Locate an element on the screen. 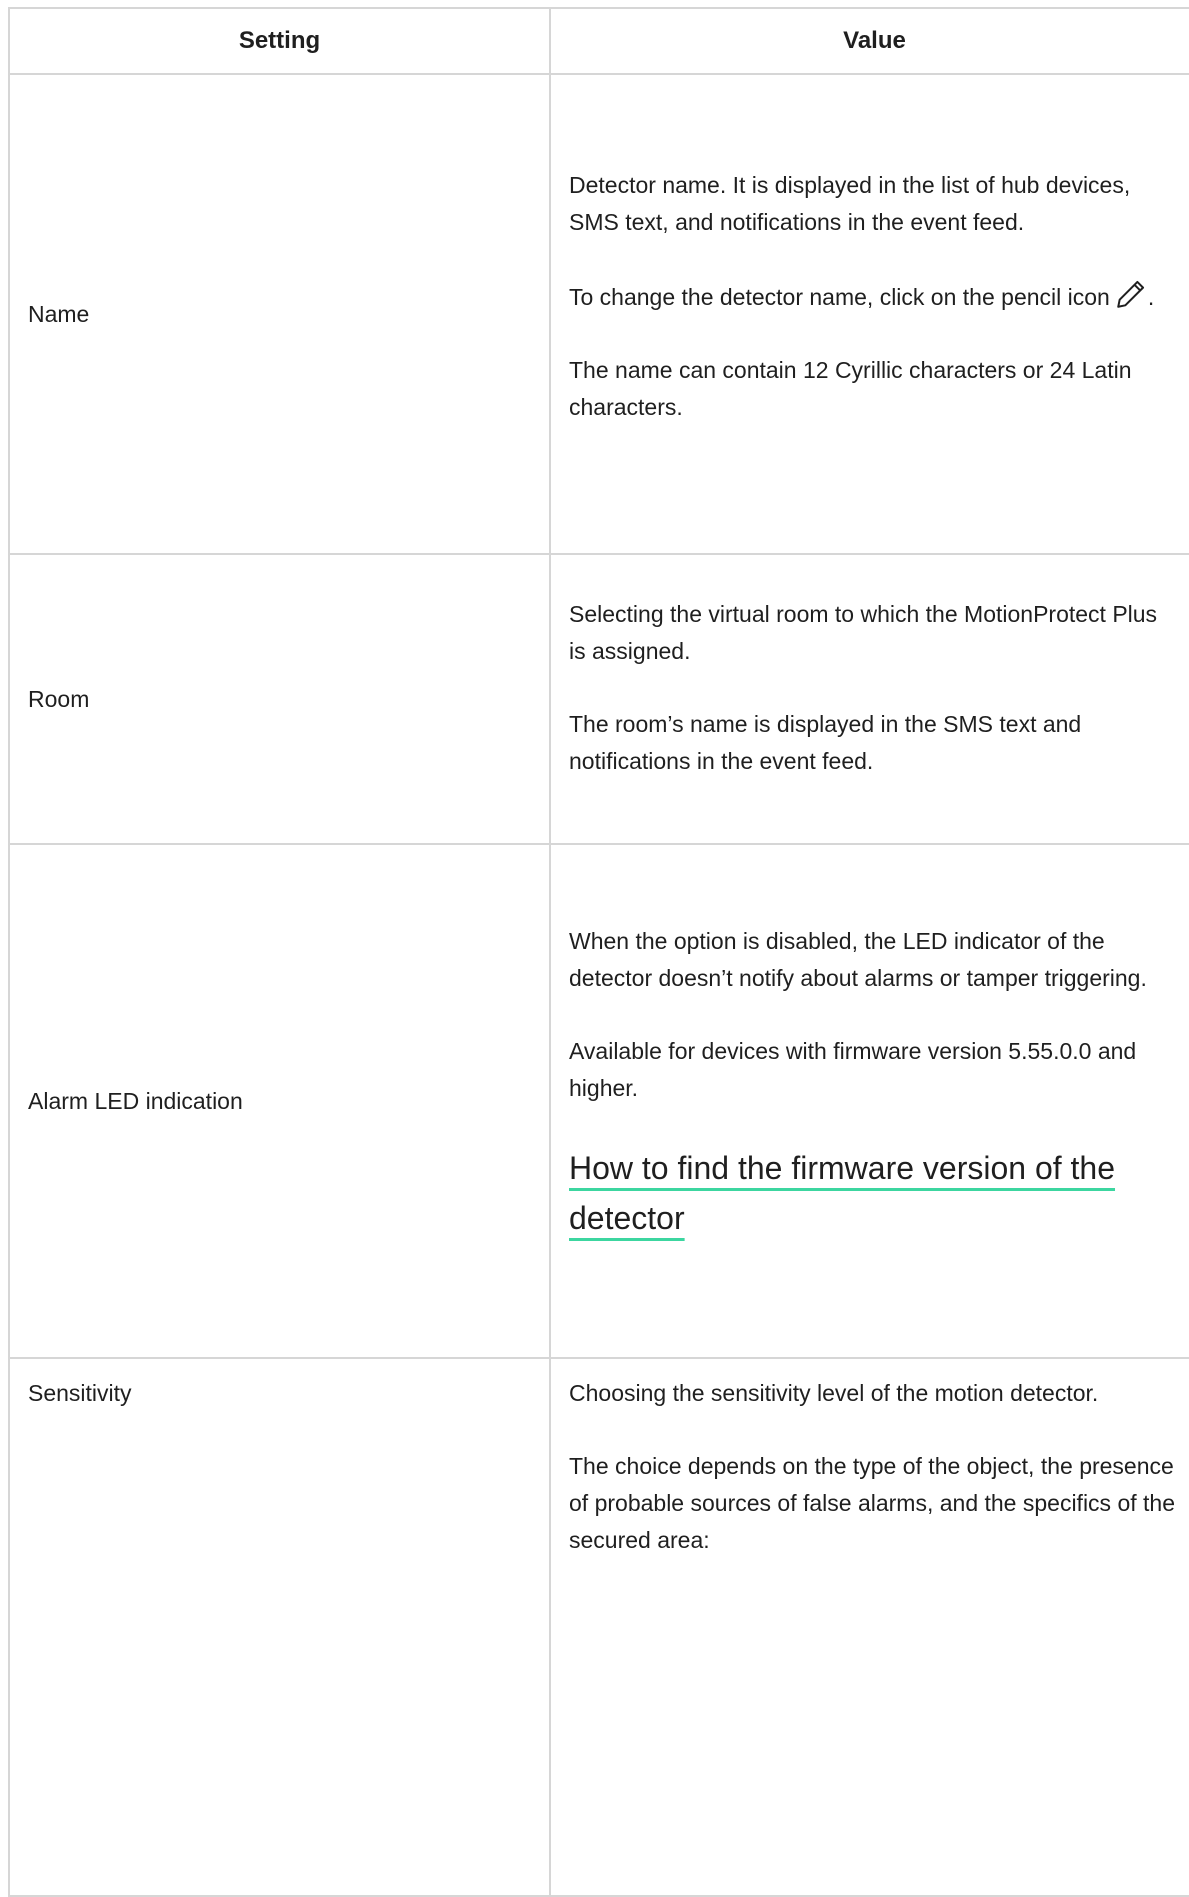 This screenshot has width=1189, height=1897. setting-alarm-led-label: Alarm LED indication is located at coordinates (279, 1101).